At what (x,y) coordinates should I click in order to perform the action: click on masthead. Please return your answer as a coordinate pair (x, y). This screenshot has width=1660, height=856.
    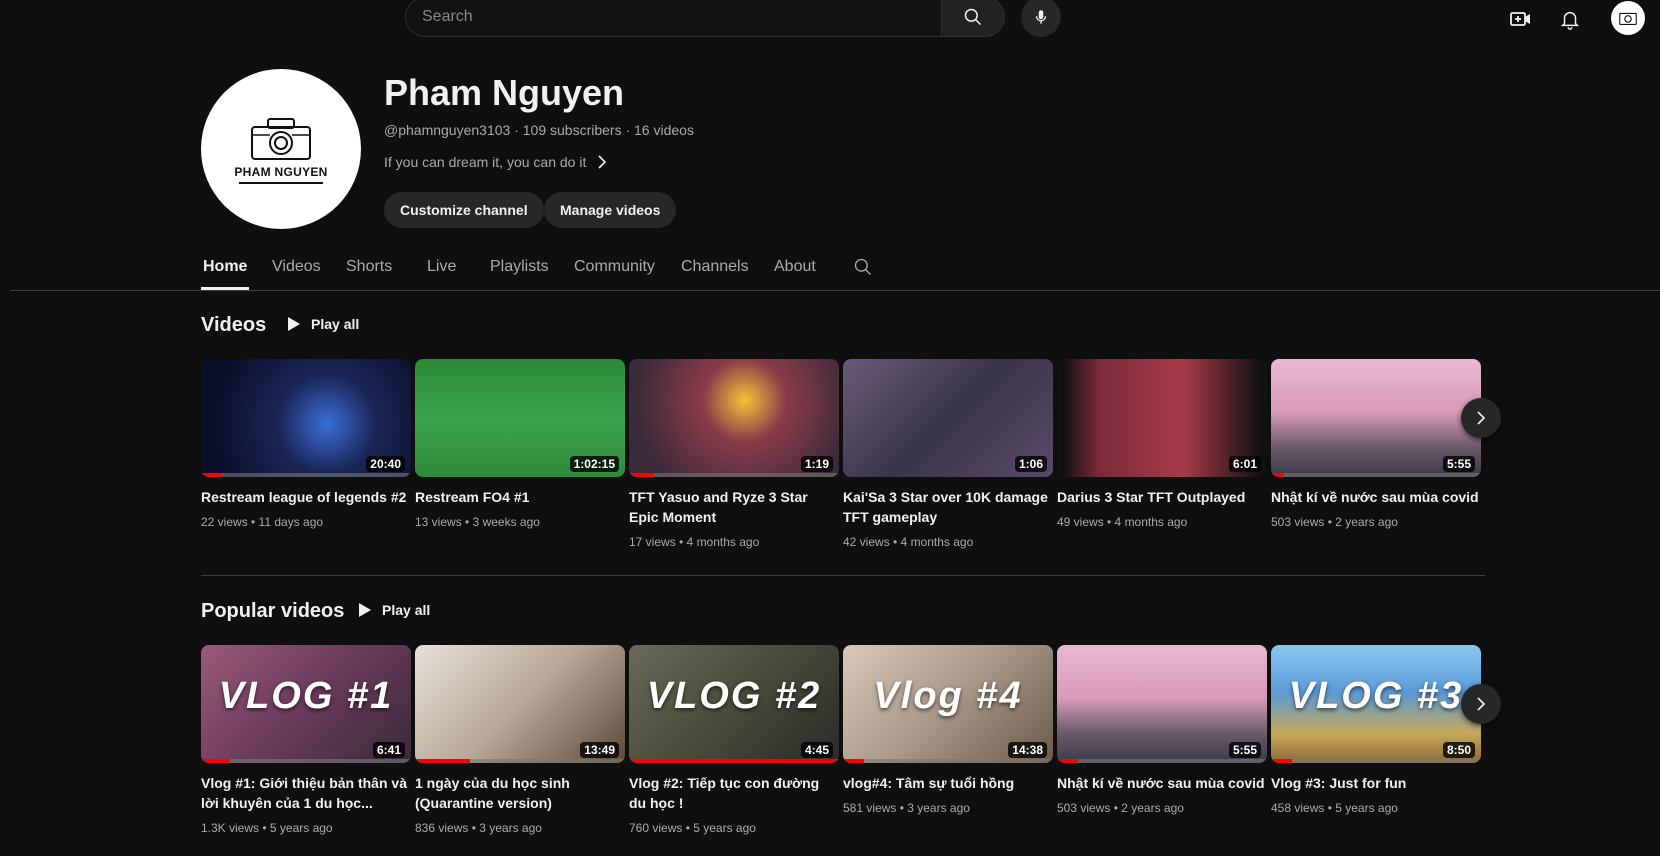
    Looking at the image, I should click on (830, 24).